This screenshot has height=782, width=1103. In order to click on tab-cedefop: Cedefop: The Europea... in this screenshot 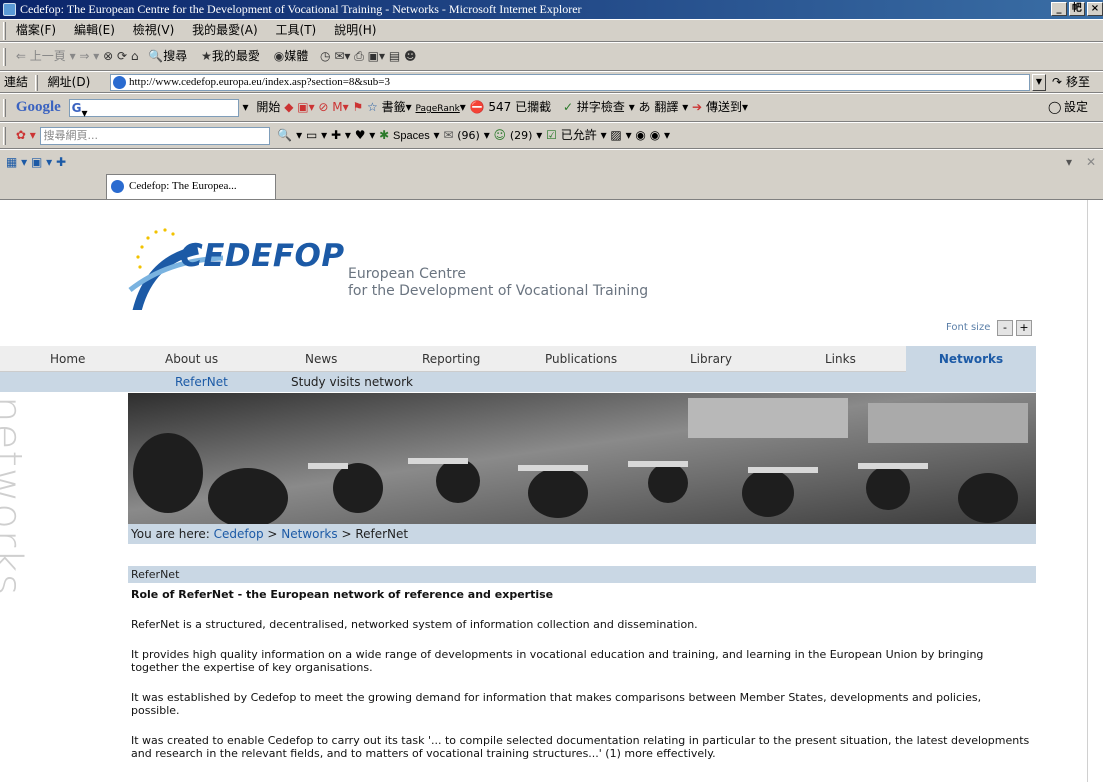, I will do `click(191, 186)`.